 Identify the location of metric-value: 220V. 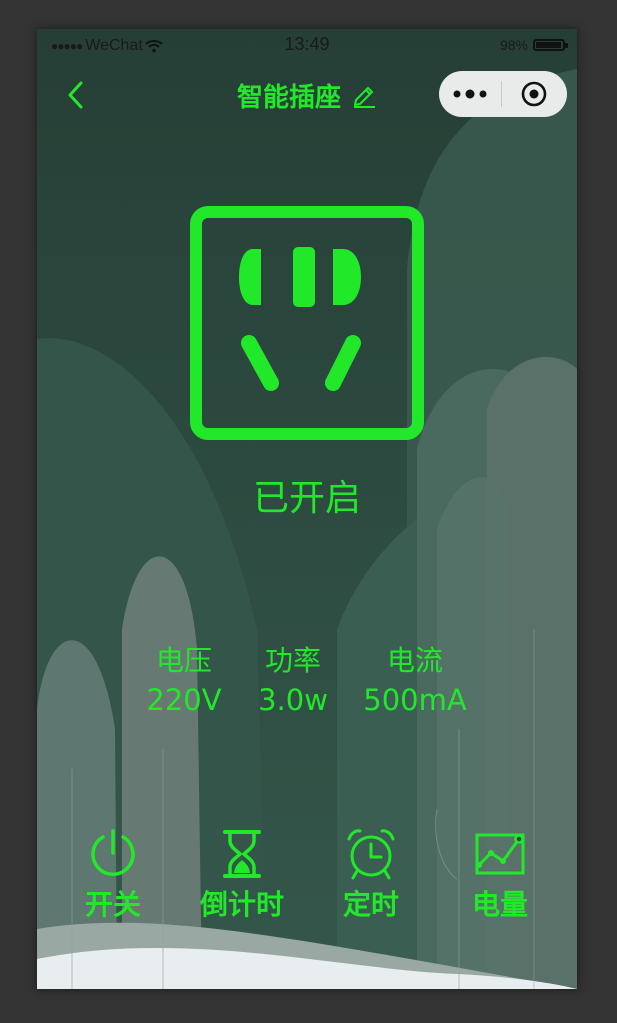
(184, 700).